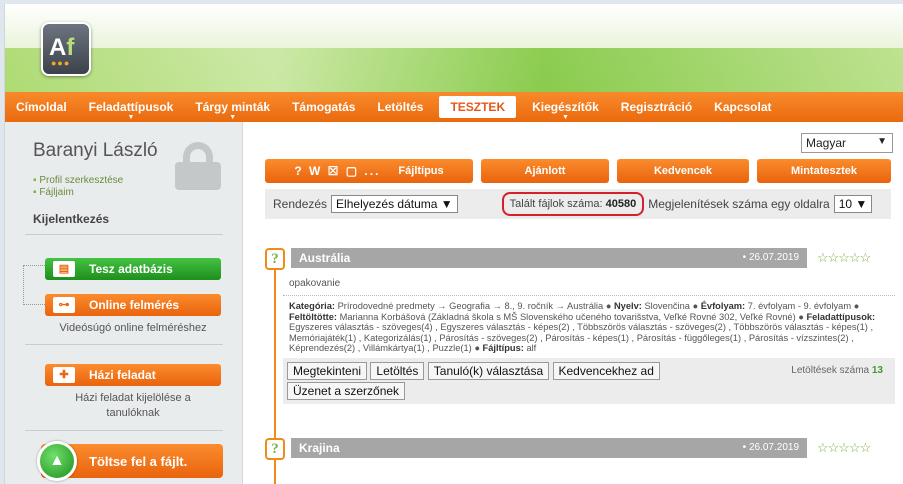 The width and height of the screenshot is (903, 484). What do you see at coordinates (133, 305) in the screenshot?
I see `online-survey-button: ⊶ Online felmérés` at bounding box center [133, 305].